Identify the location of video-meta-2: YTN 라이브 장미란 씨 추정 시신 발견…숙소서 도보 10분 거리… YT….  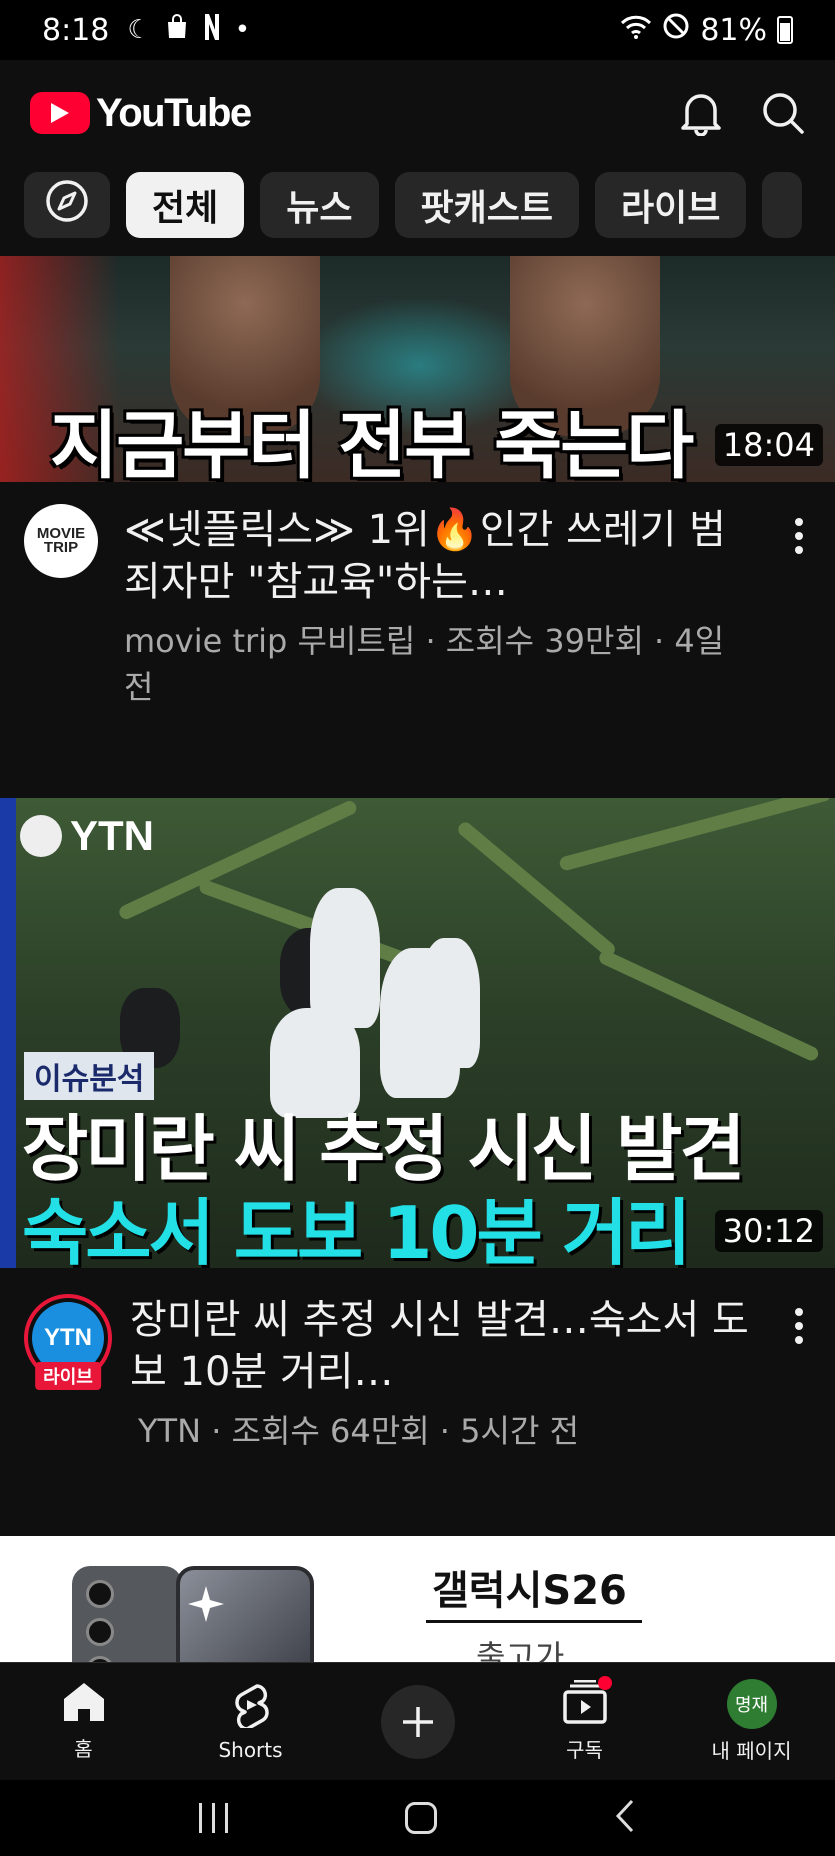
(417, 1374).